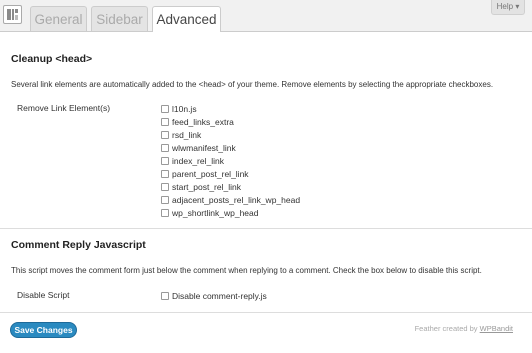 The height and width of the screenshot is (353, 532). Describe the element at coordinates (266, 313) in the screenshot. I see `footer-divider` at that location.